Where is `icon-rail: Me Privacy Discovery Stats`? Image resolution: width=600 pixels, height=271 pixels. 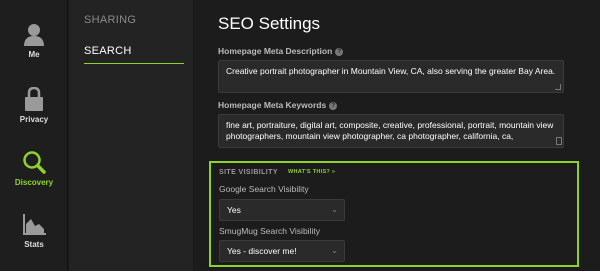
icon-rail: Me Privacy Discovery Stats is located at coordinates (34, 135).